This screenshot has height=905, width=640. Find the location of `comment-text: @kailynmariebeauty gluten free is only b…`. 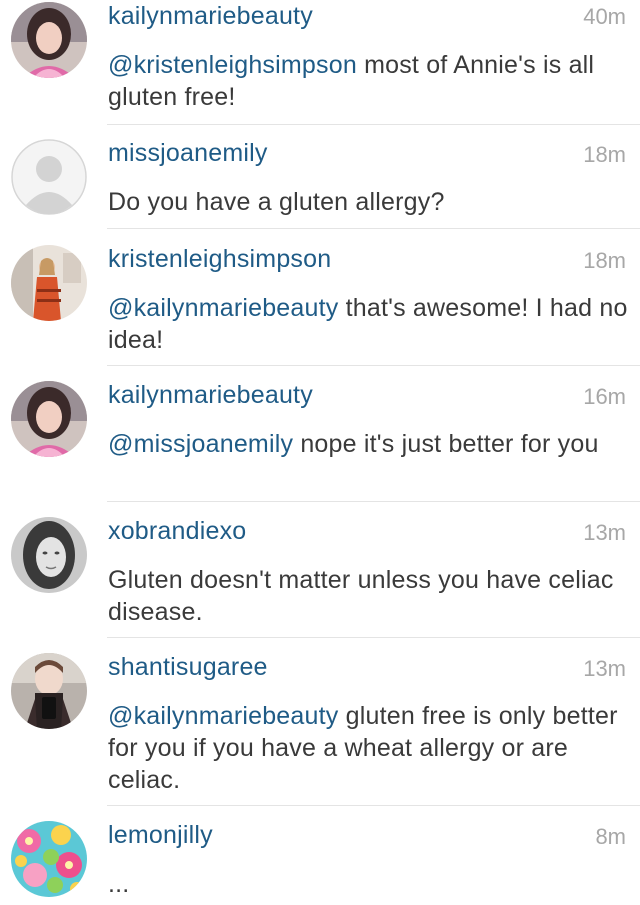

comment-text: @kailynmariebeauty gluten free is only b… is located at coordinates (368, 748).